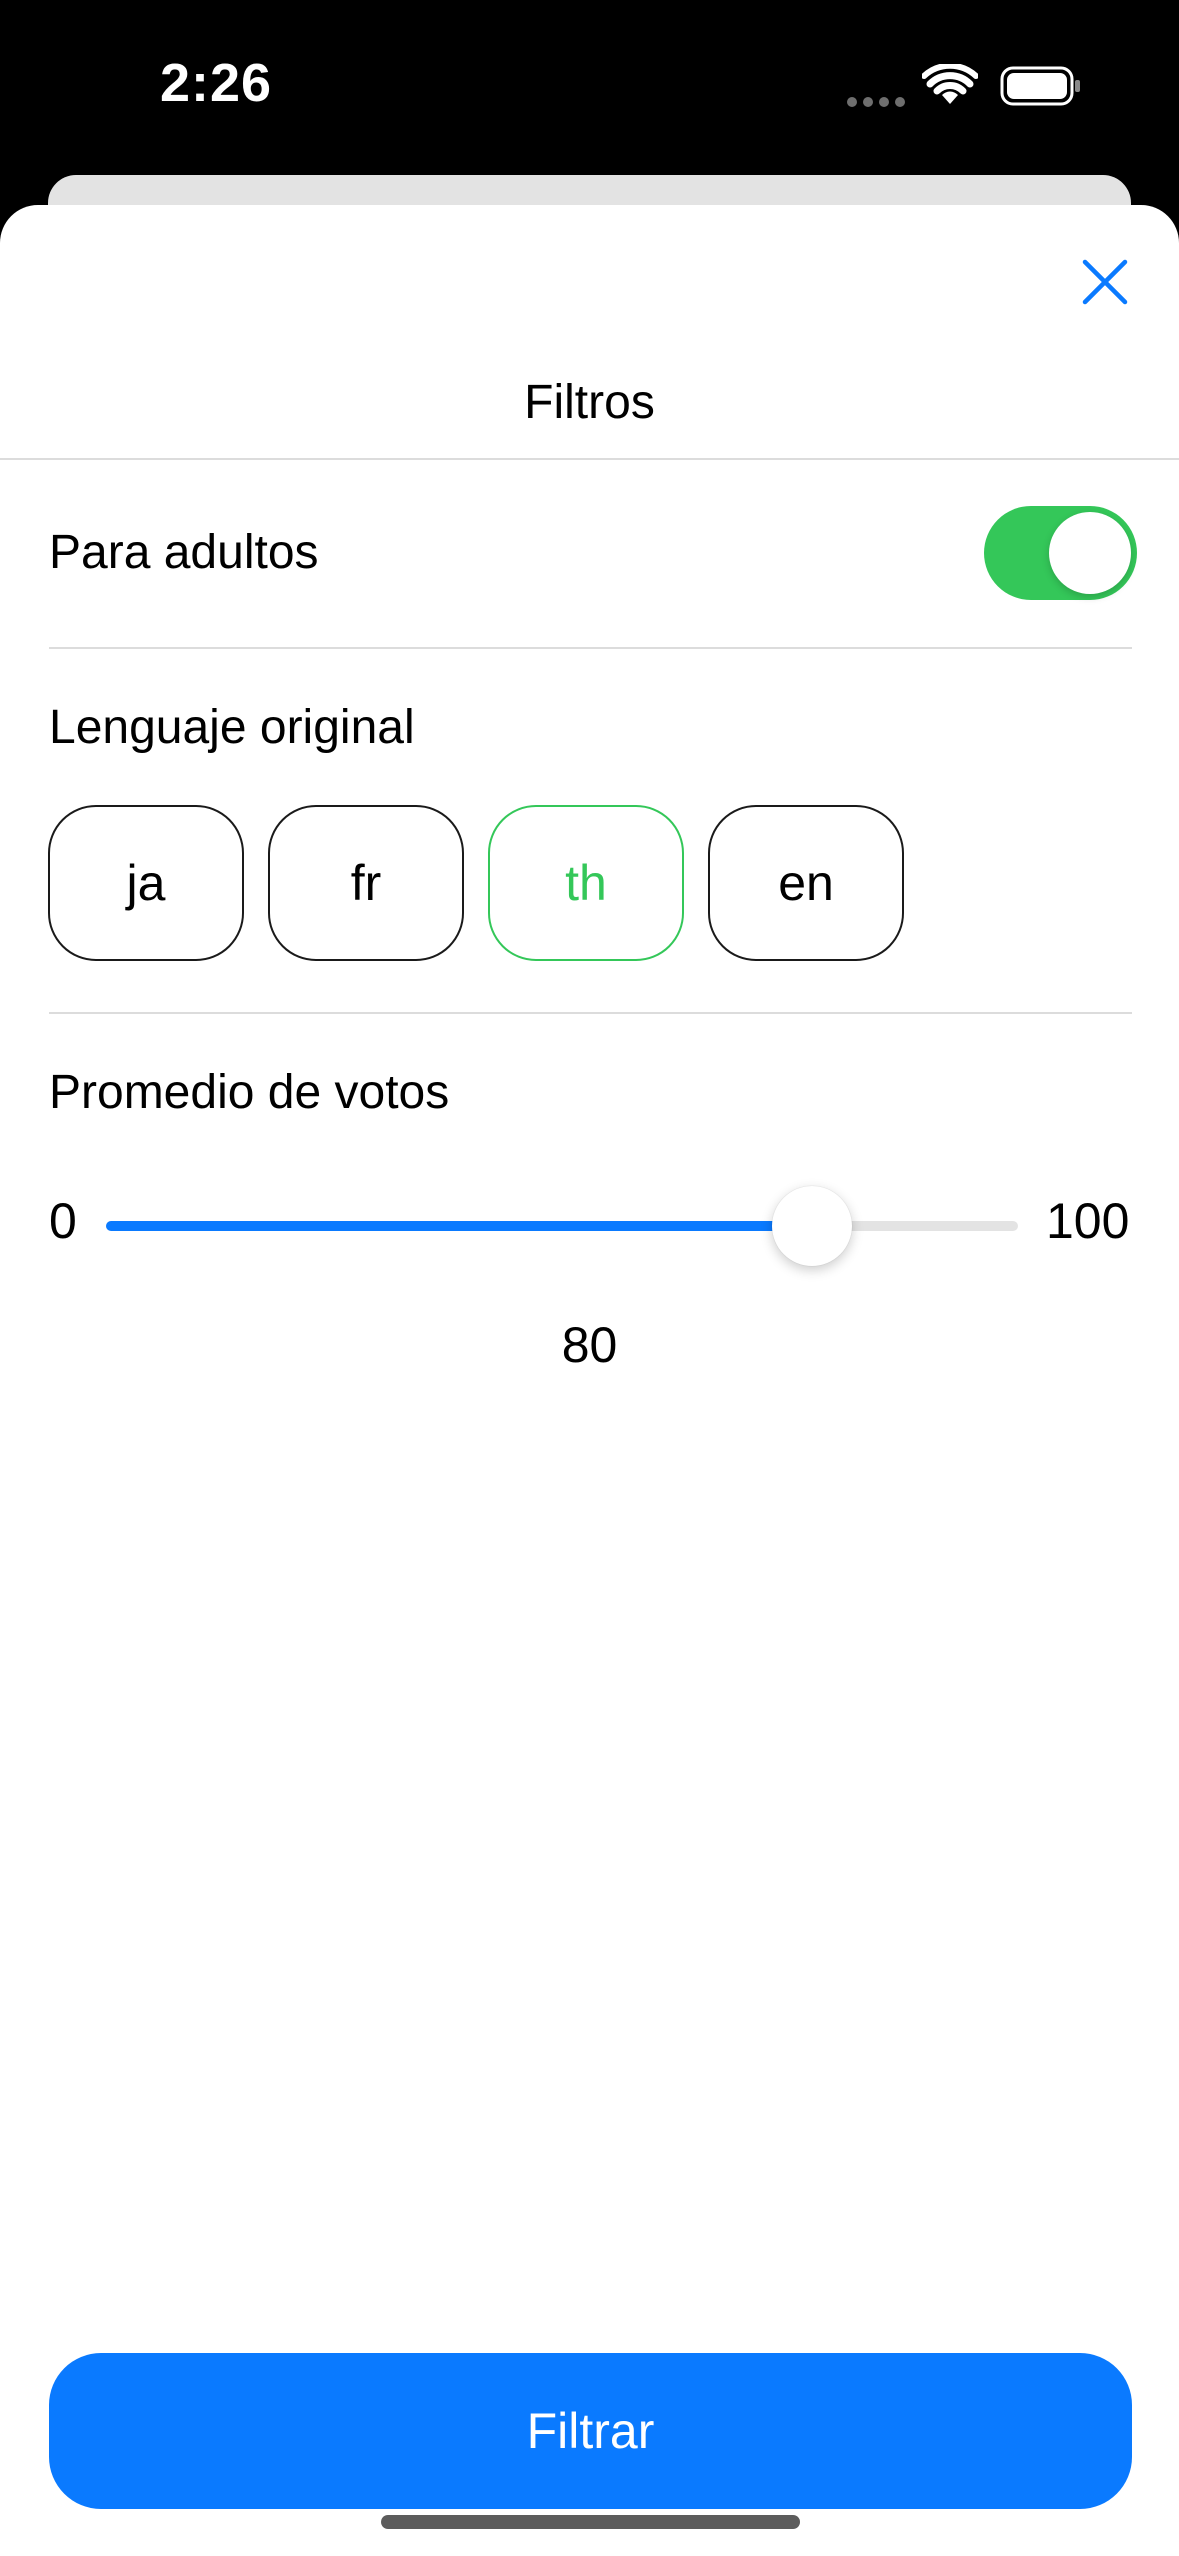  Describe the element at coordinates (1040, 86) in the screenshot. I see `battery-icon` at that location.